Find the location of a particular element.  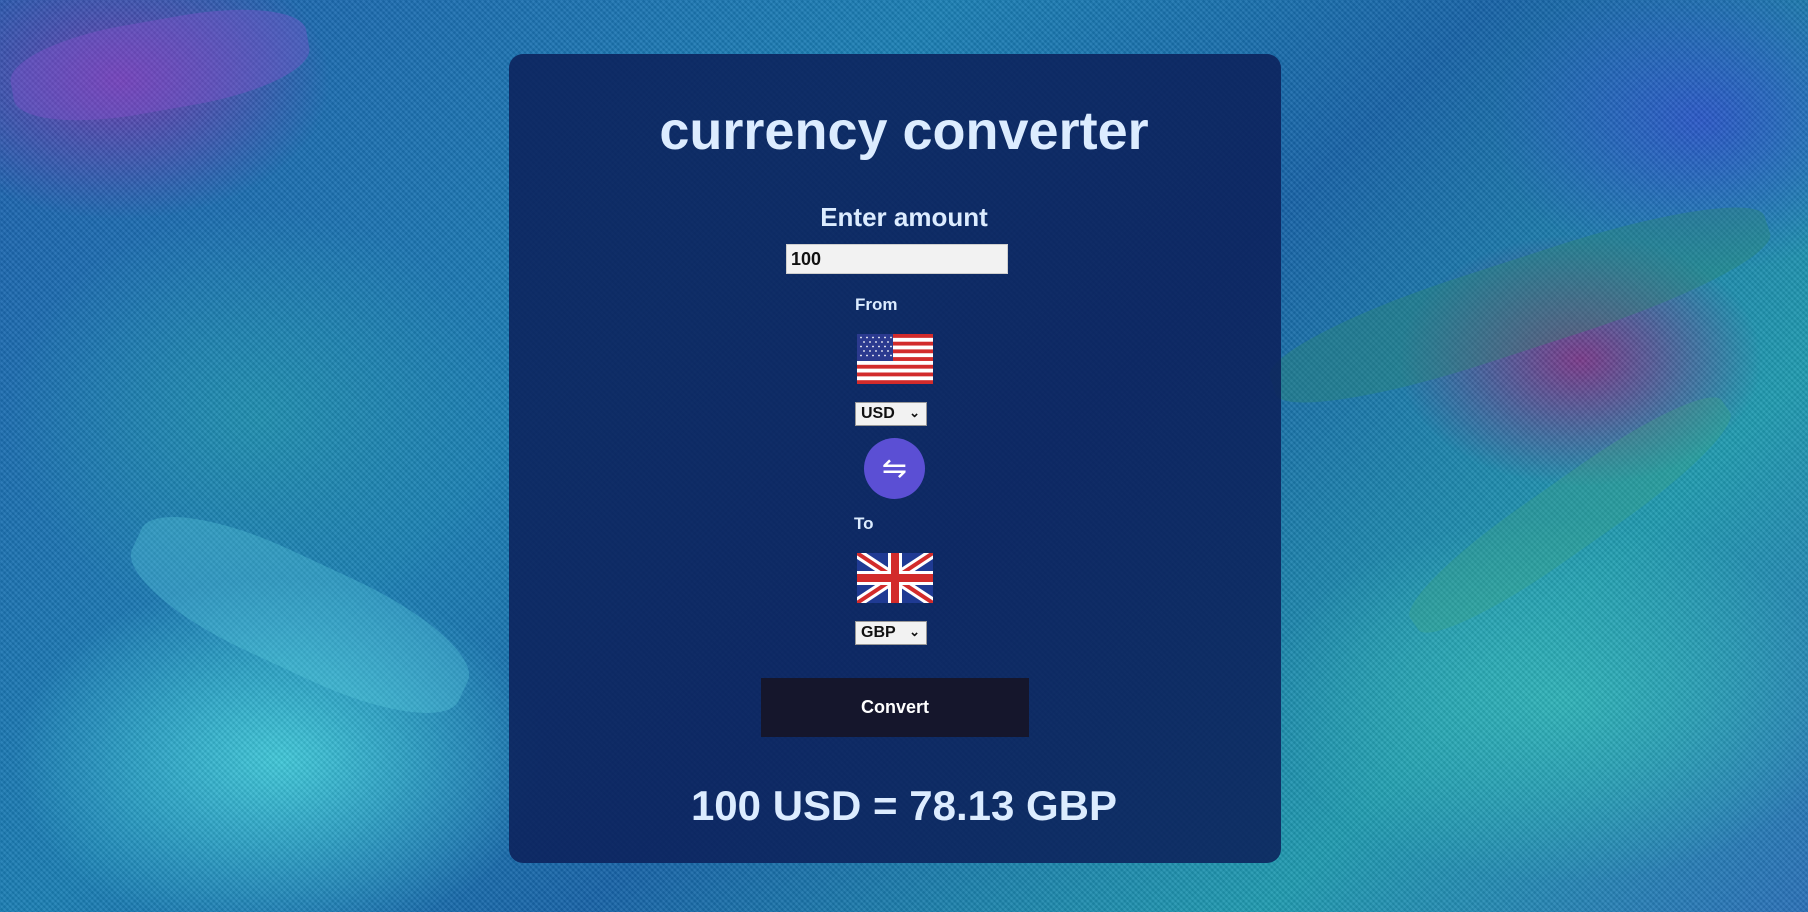

convert-button: Convert is located at coordinates (895, 707).